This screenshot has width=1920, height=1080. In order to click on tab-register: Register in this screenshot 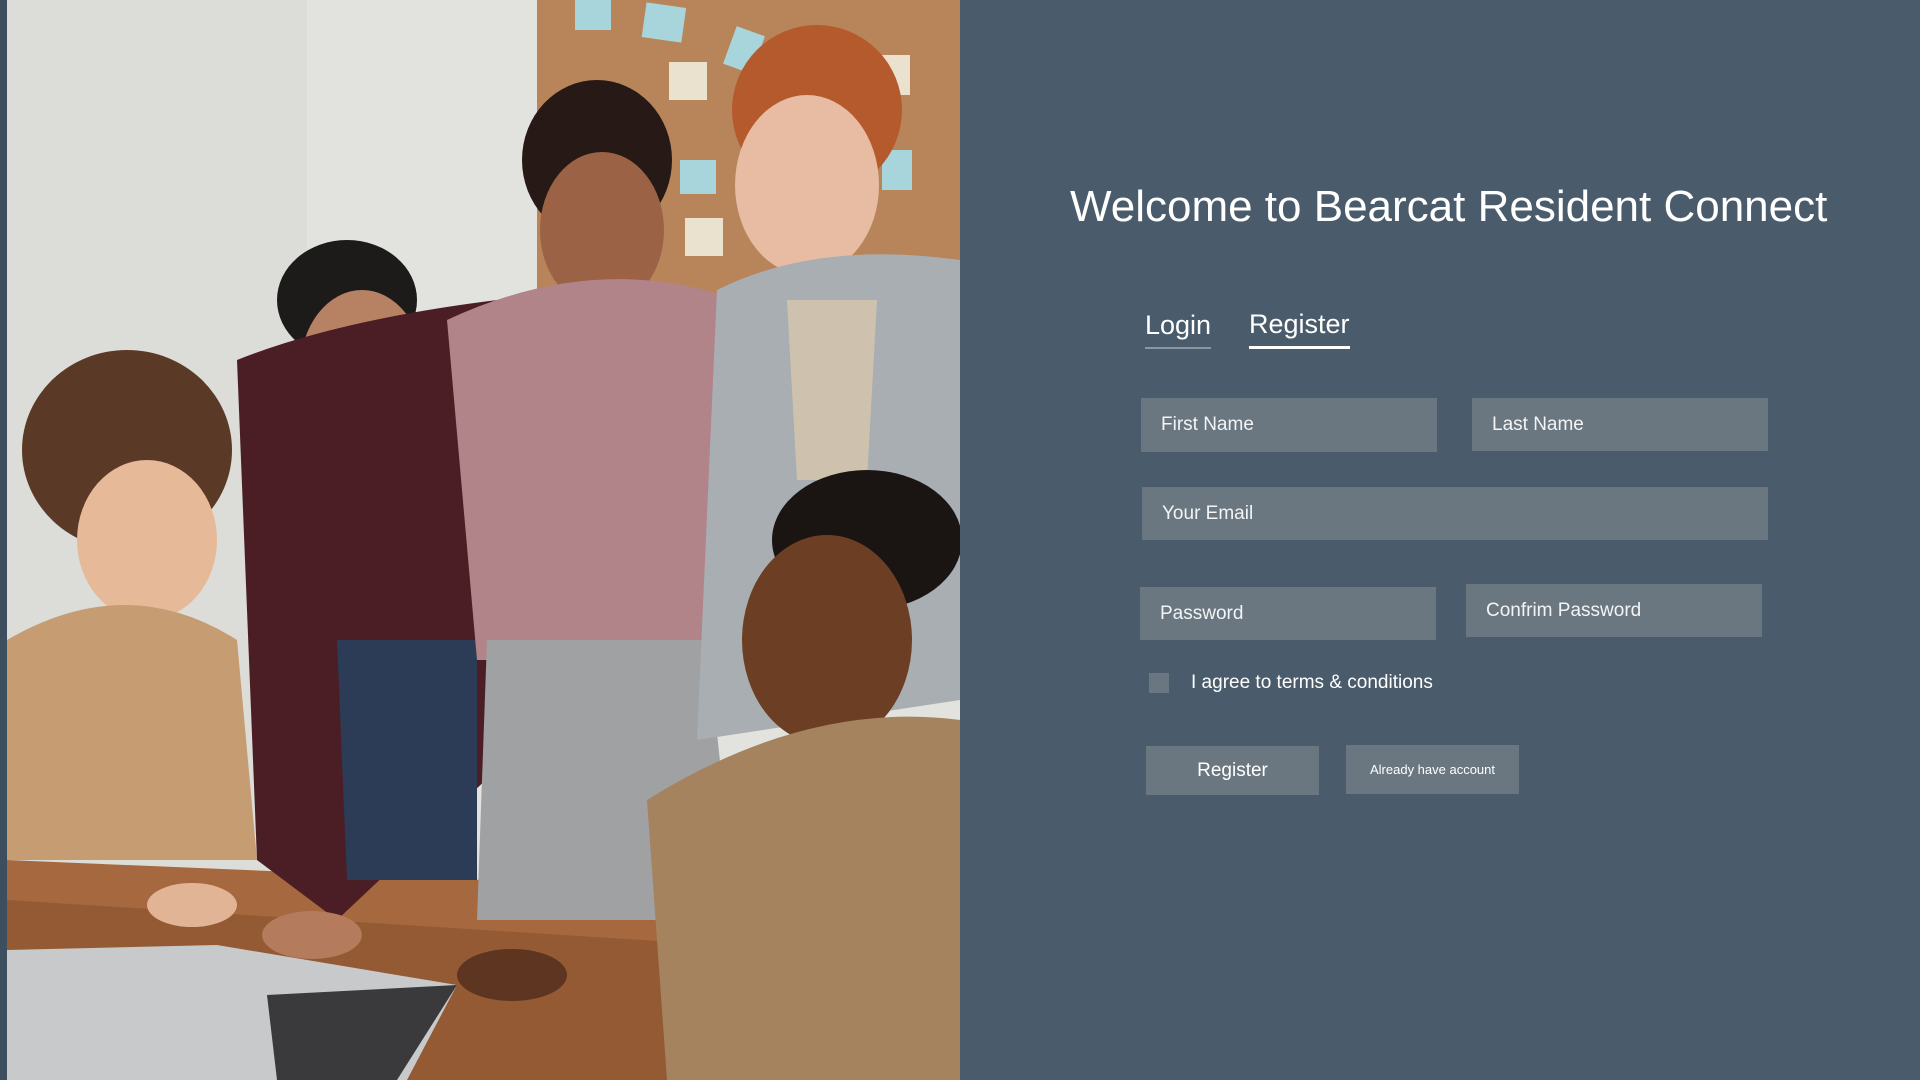, I will do `click(1299, 329)`.